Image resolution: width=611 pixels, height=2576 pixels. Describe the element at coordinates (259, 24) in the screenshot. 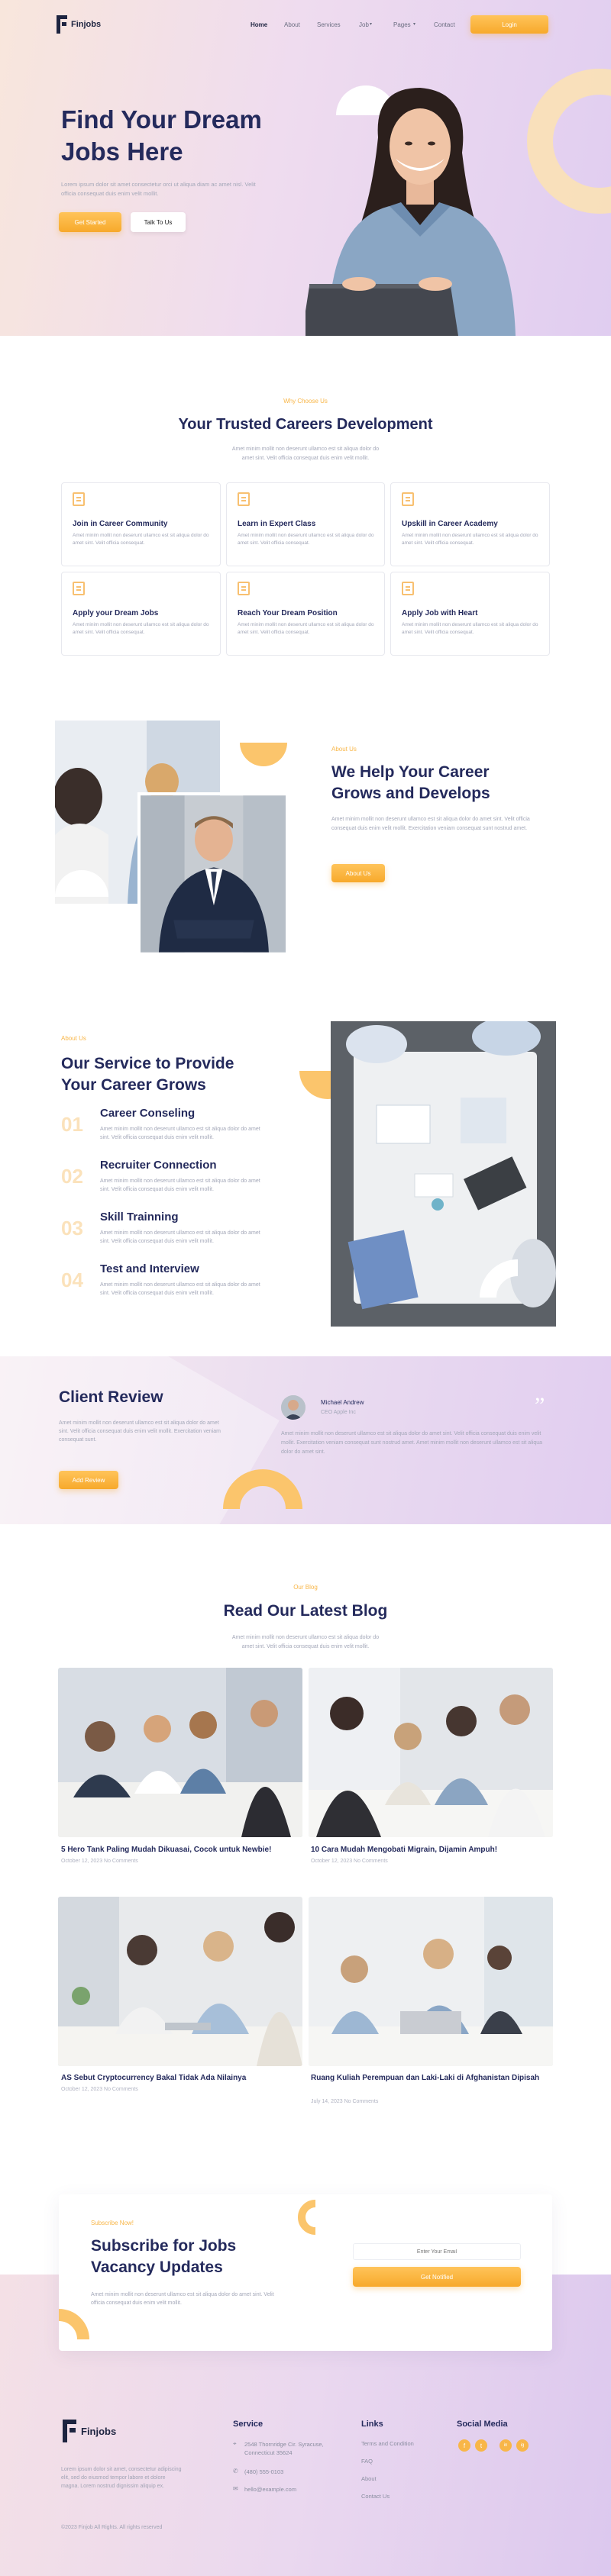

I see `nav-home: Home` at that location.